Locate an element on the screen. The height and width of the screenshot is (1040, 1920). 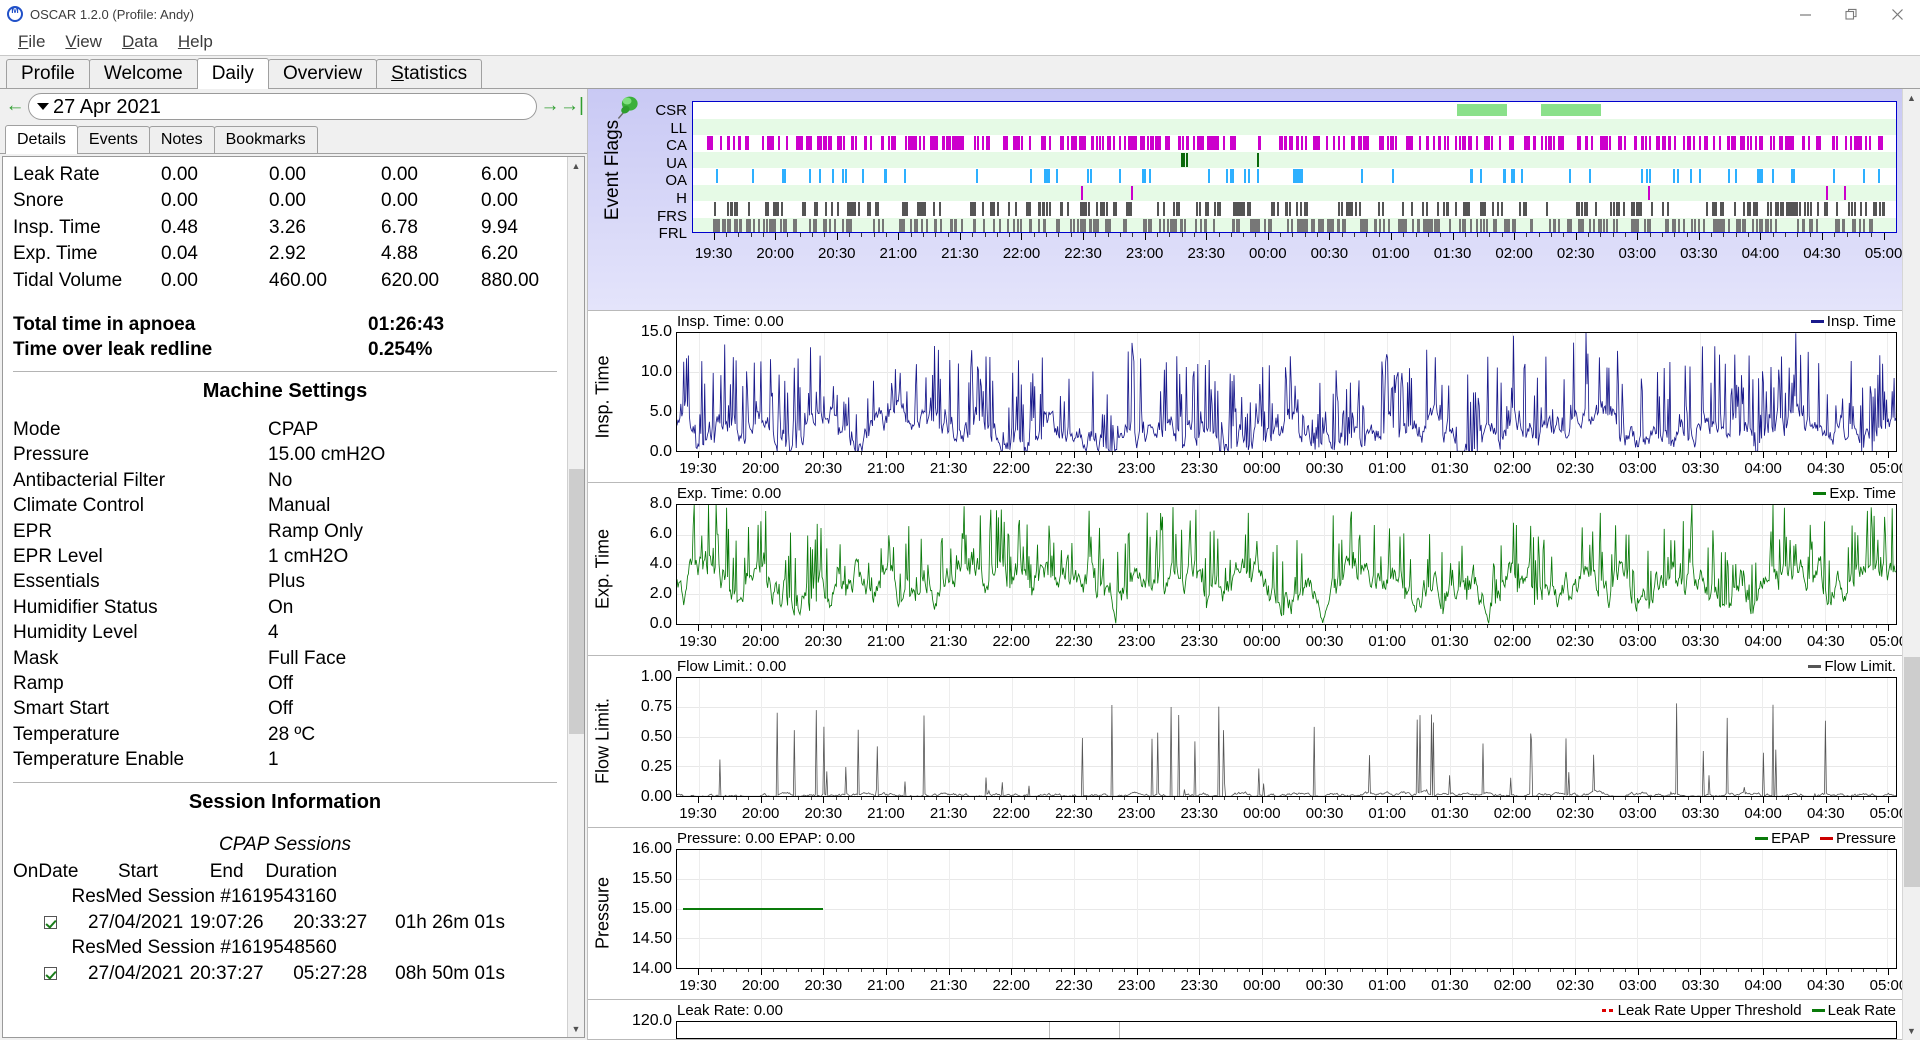
event-flags-chart is located at coordinates (1294, 167).